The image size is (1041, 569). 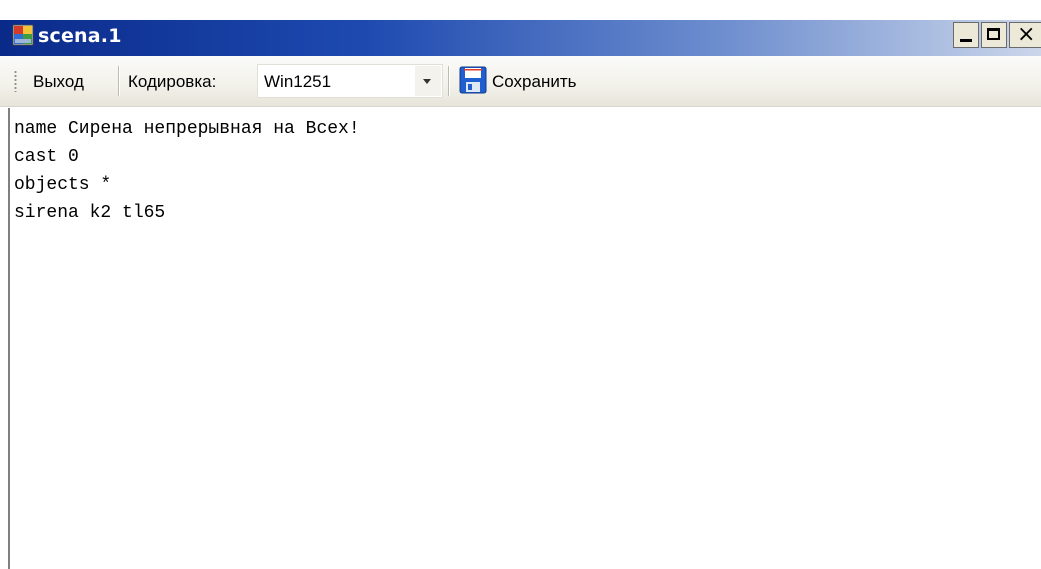 What do you see at coordinates (298, 81) in the screenshot?
I see `encoding-select-value: Win1251` at bounding box center [298, 81].